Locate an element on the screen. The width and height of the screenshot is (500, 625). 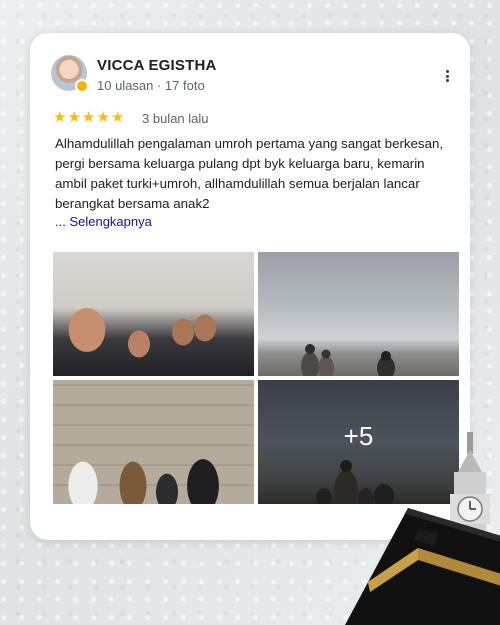
avatar is located at coordinates (70, 74).